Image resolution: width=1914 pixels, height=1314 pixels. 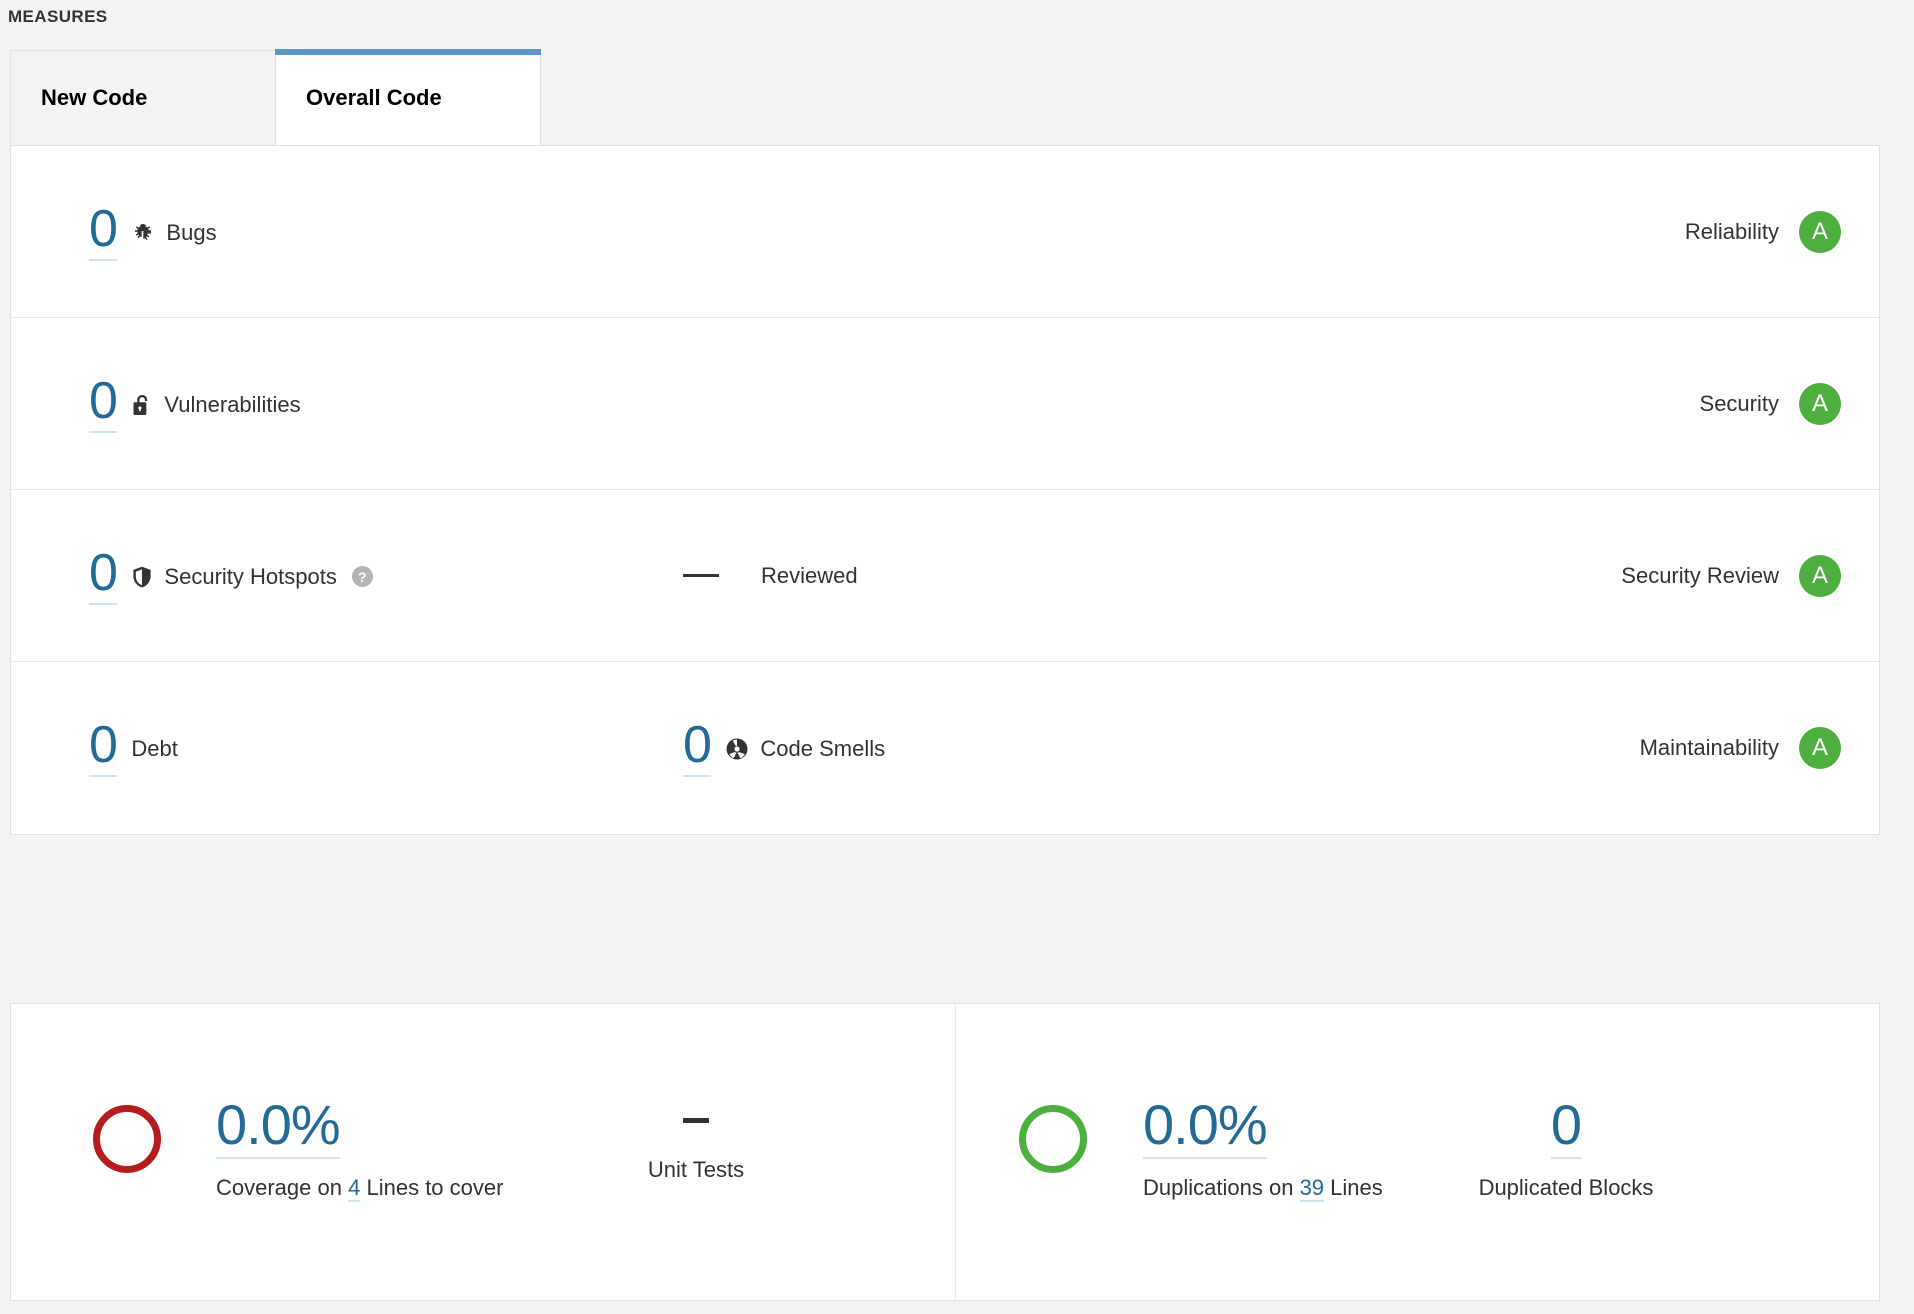 What do you see at coordinates (696, 1169) in the screenshot?
I see `unit-tests-label: Unit Tests` at bounding box center [696, 1169].